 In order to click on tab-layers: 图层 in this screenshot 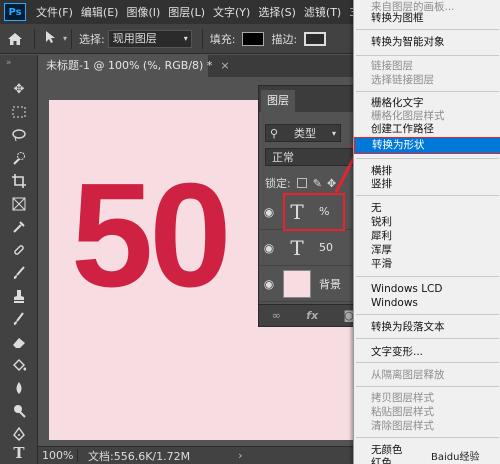, I will do `click(278, 101)`.